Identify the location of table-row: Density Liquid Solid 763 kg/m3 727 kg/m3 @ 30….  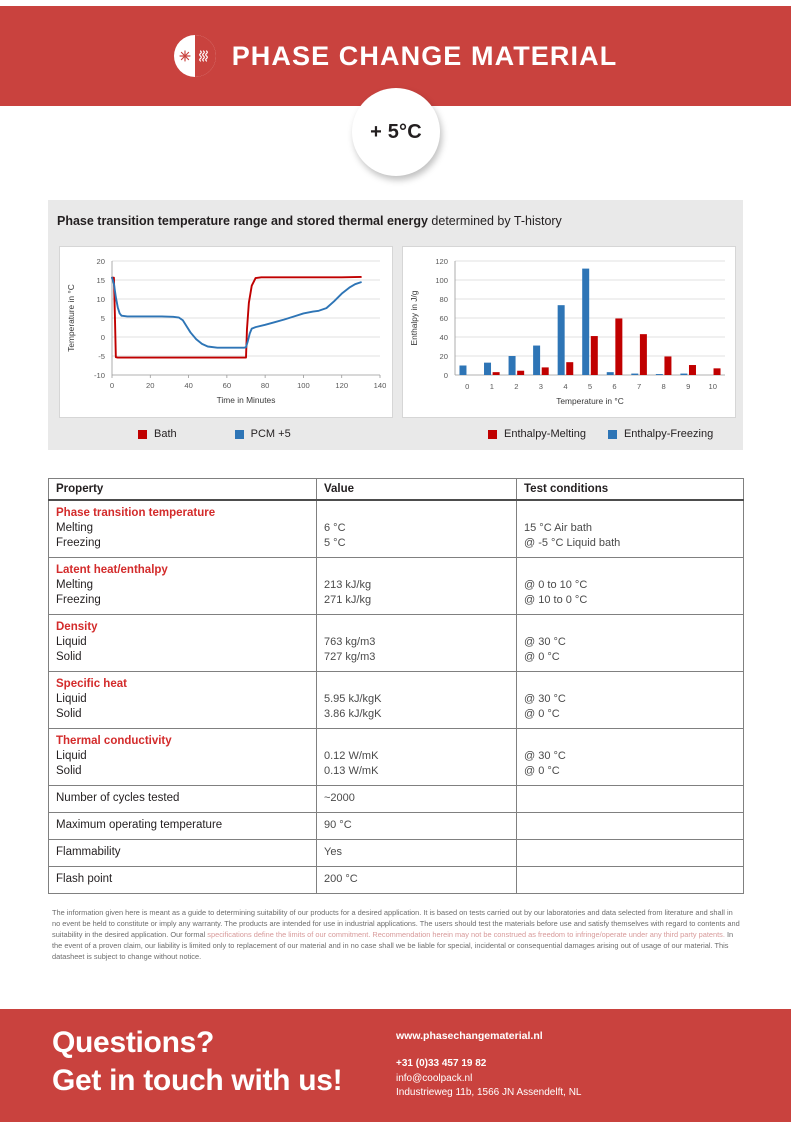
(396, 643).